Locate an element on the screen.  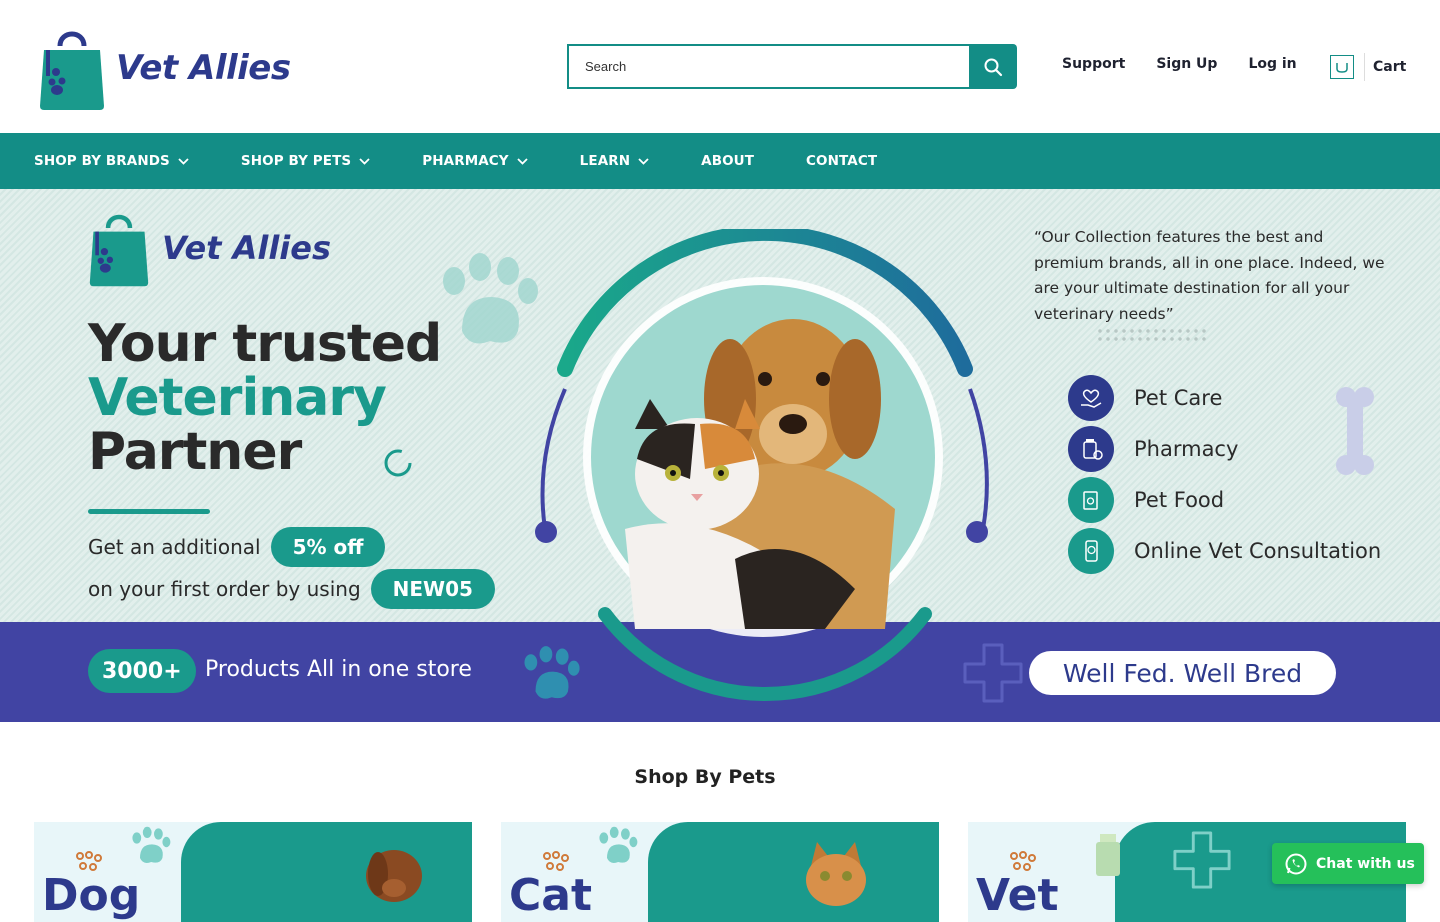
bone-decoration-icon is located at coordinates (1355, 431).